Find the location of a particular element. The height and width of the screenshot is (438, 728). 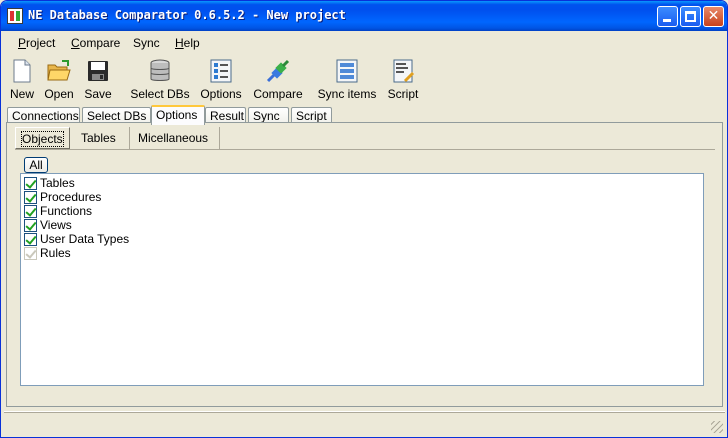

maximize-button is located at coordinates (690, 16).